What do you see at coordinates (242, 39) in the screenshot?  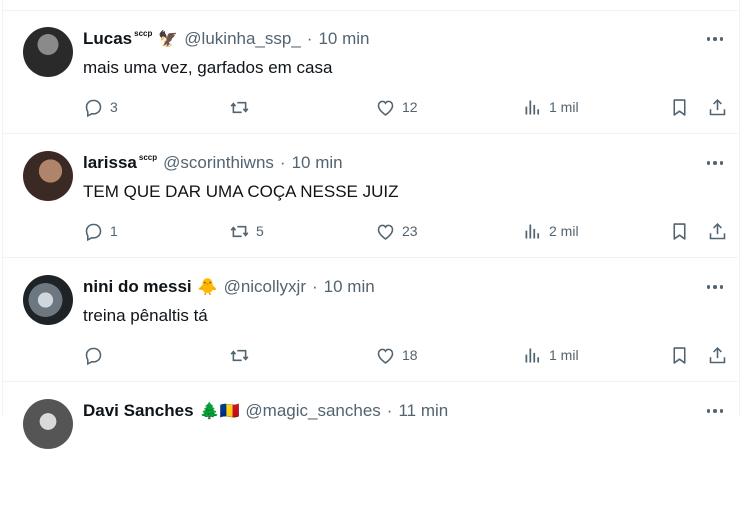 I see `user-handle: @lukinha_ssp_` at bounding box center [242, 39].